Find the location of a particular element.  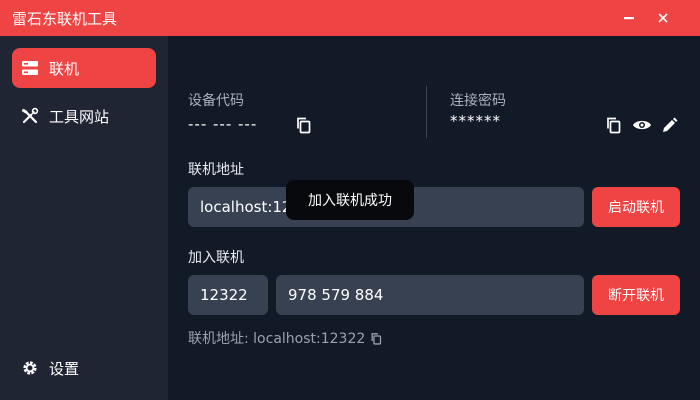

edit-password-button is located at coordinates (670, 125).